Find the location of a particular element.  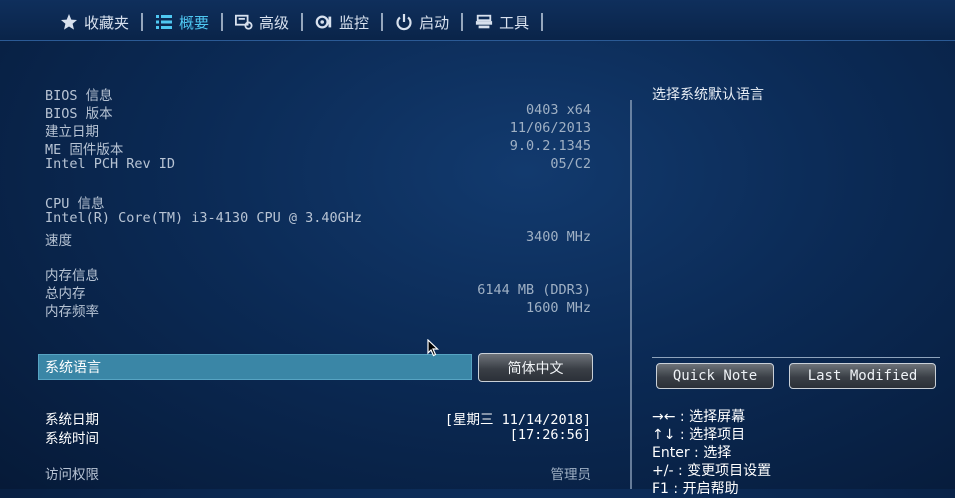

cpu-model: Intel(R) Core(TM) i3-4130 CPU @ 3.40GHz is located at coordinates (203, 218).